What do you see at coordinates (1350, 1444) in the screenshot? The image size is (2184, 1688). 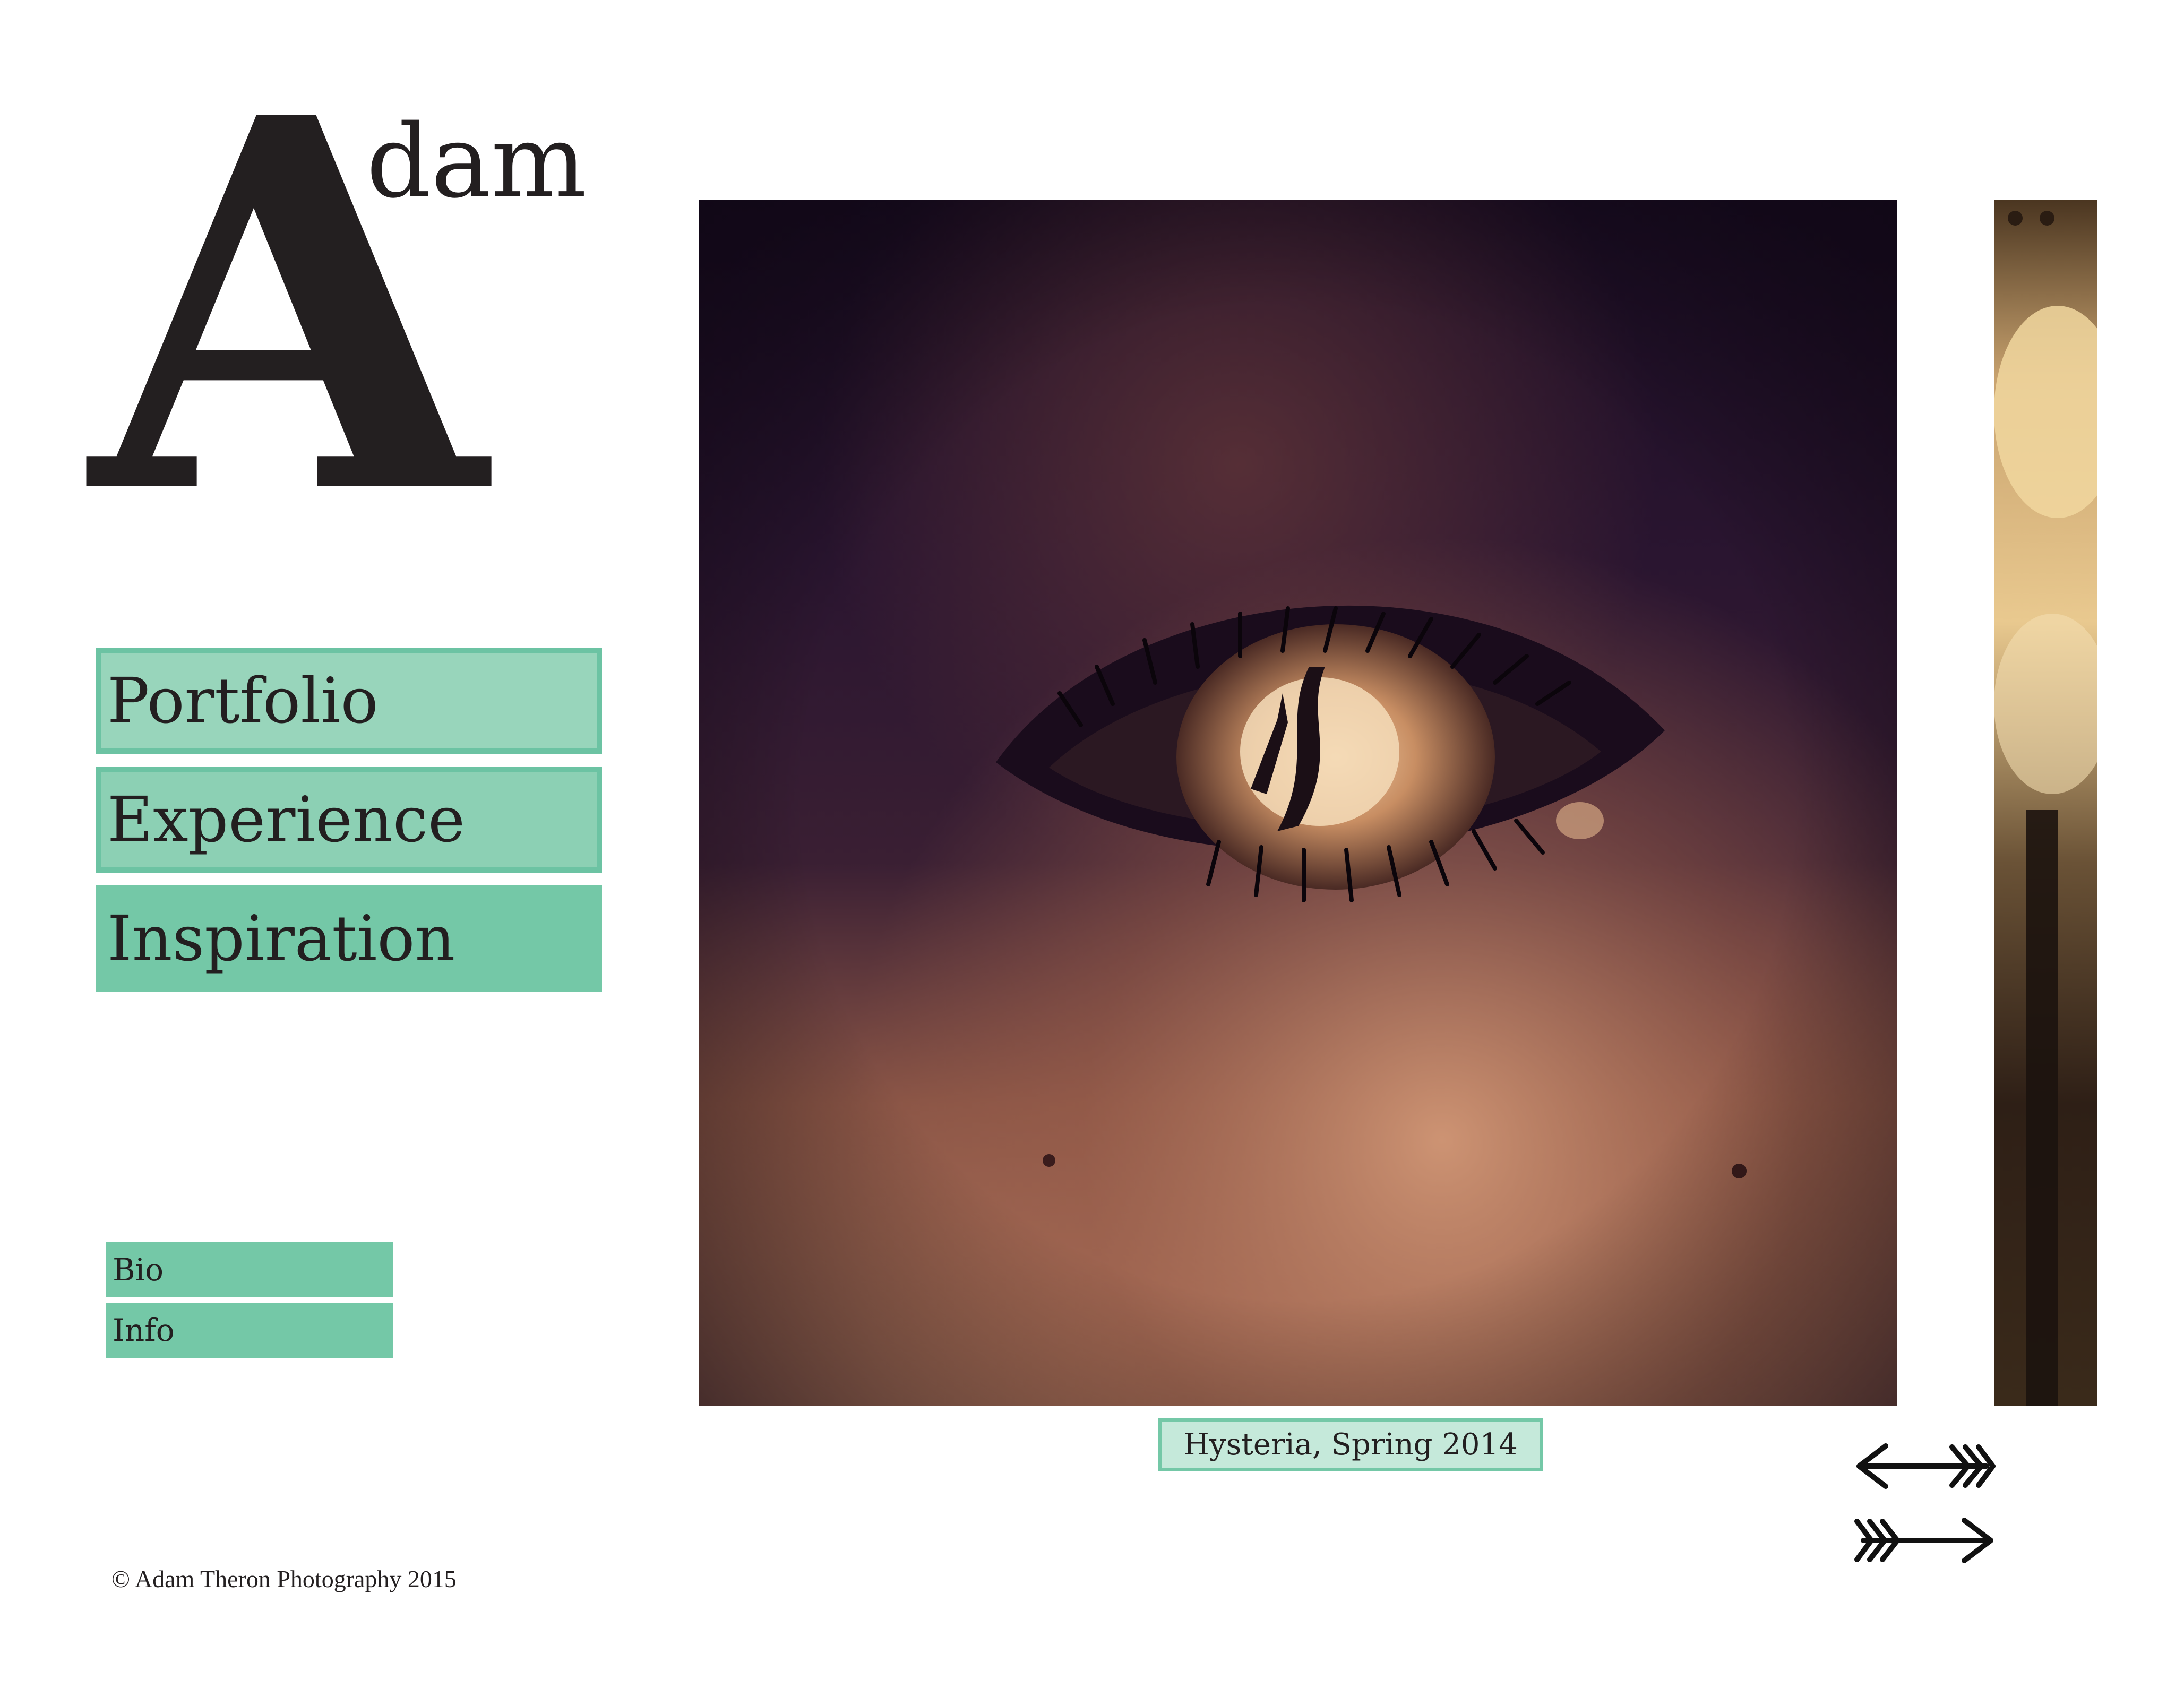 I see `photo-caption: Hysteria, Spring 2014` at bounding box center [1350, 1444].